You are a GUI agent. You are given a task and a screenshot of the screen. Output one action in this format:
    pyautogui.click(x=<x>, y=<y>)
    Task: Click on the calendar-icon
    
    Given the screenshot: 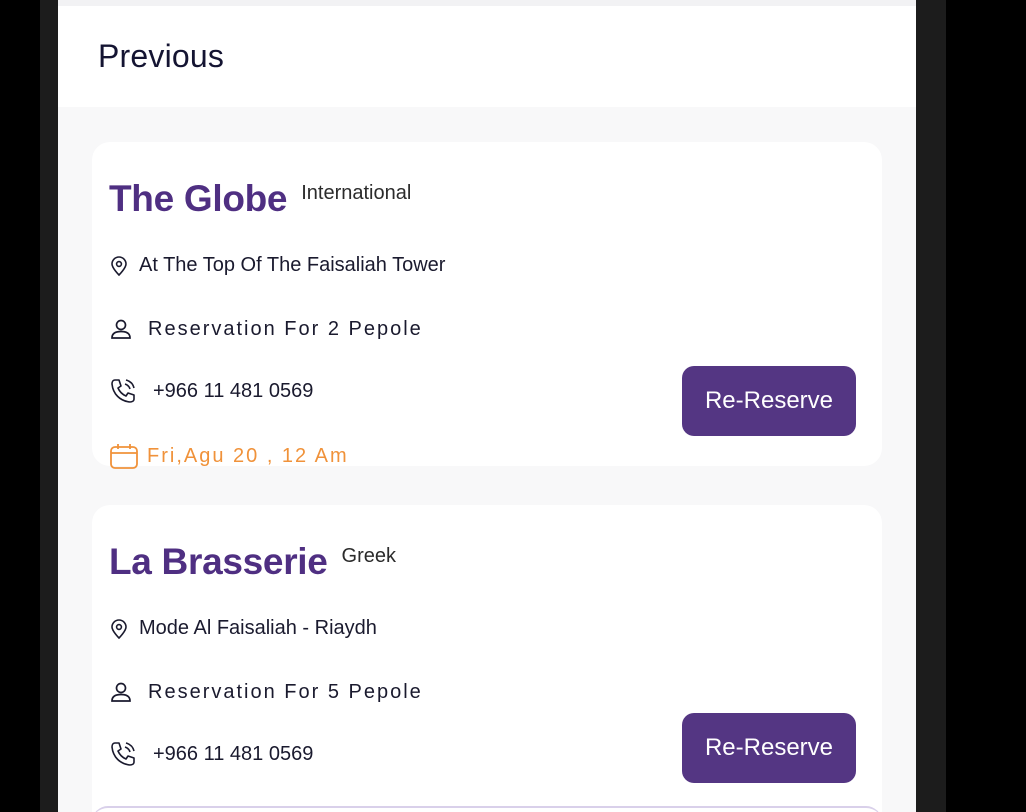 What is the action you would take?
    pyautogui.click(x=124, y=456)
    